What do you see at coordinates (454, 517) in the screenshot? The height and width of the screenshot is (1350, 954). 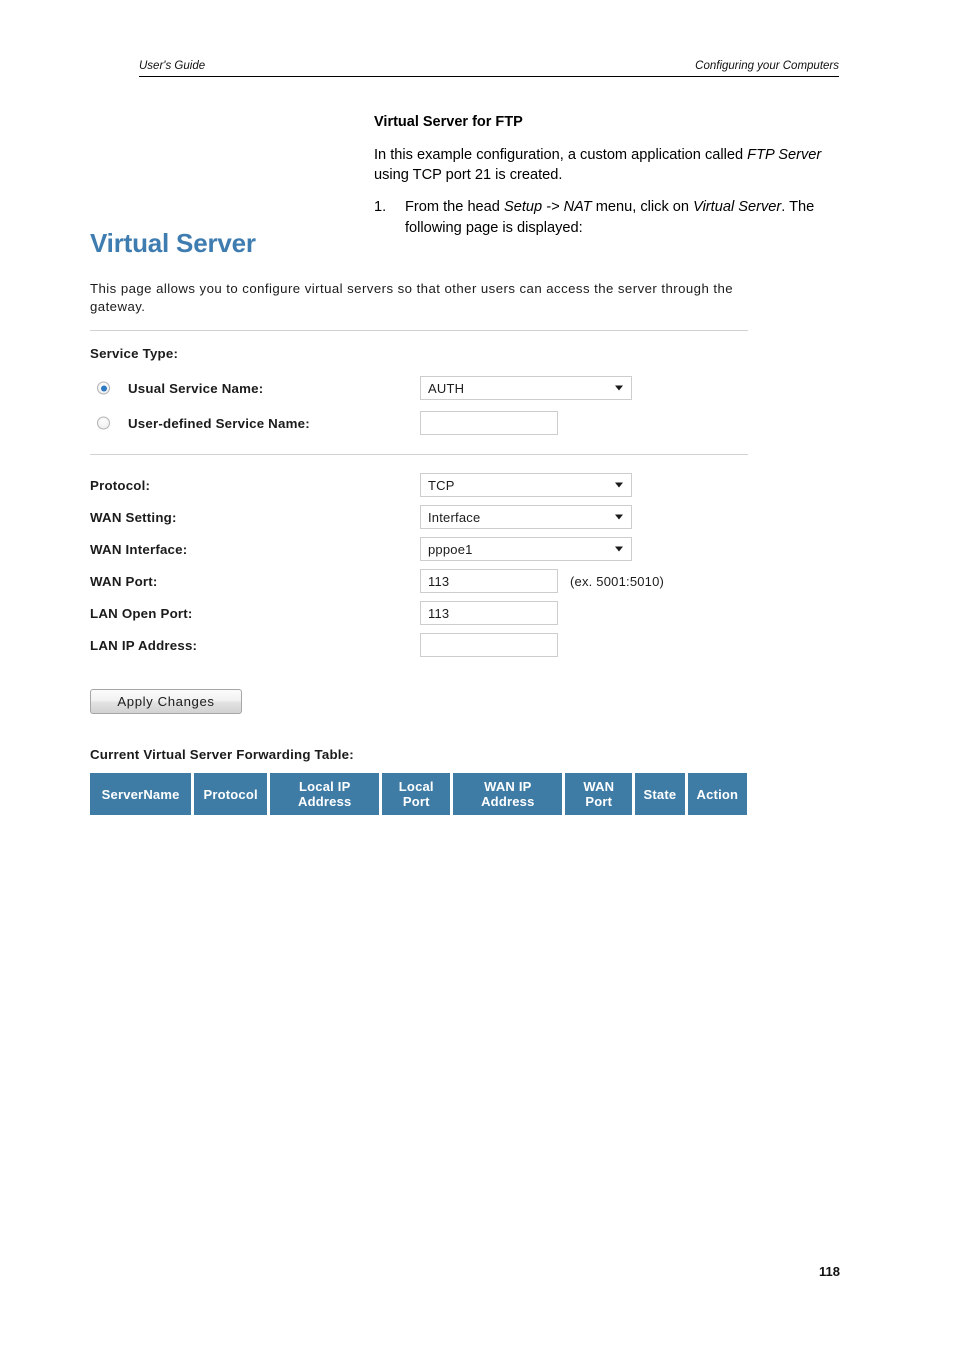 I see `wan-setting-value: Interface` at bounding box center [454, 517].